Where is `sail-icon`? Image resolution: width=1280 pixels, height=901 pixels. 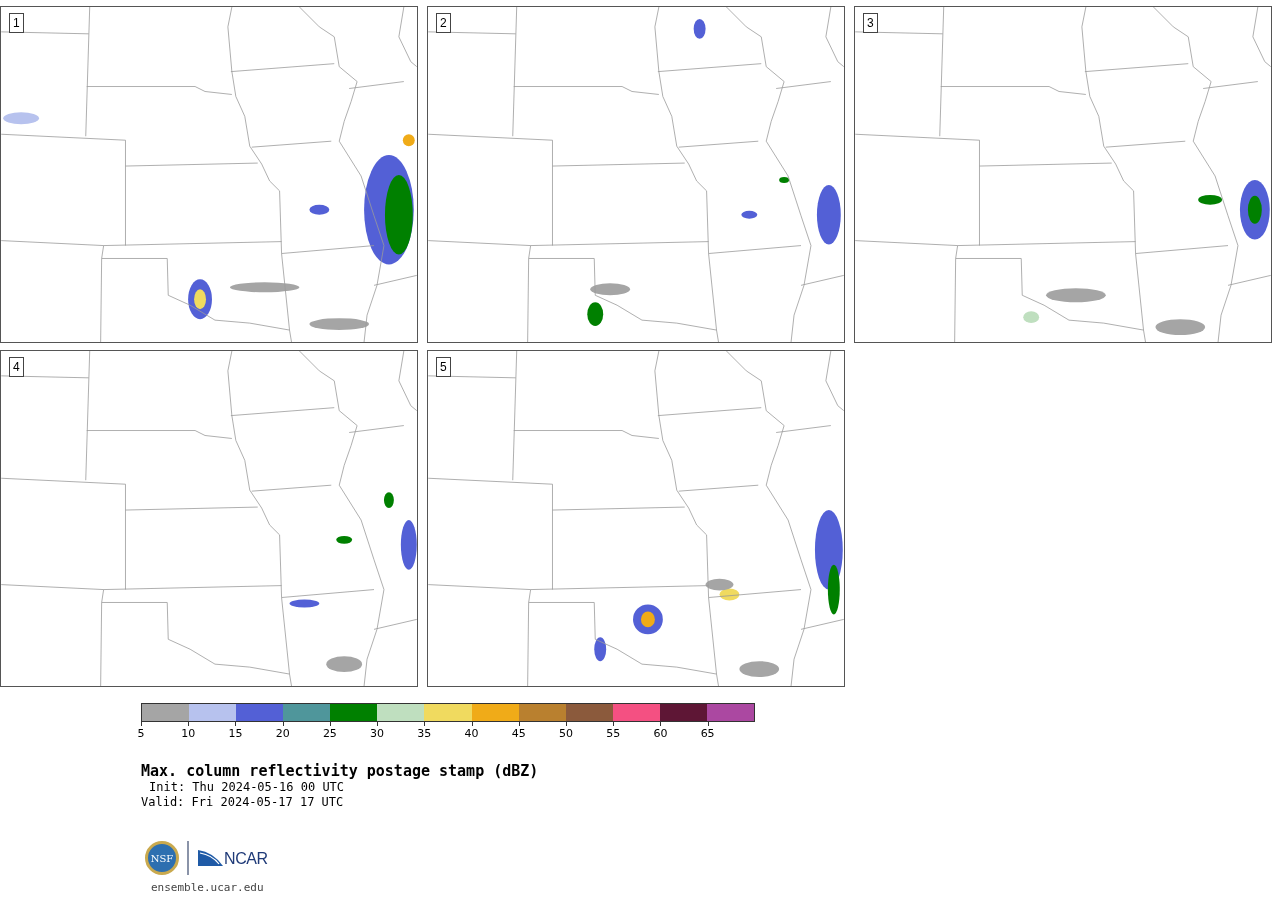
sail-icon is located at coordinates (210, 858).